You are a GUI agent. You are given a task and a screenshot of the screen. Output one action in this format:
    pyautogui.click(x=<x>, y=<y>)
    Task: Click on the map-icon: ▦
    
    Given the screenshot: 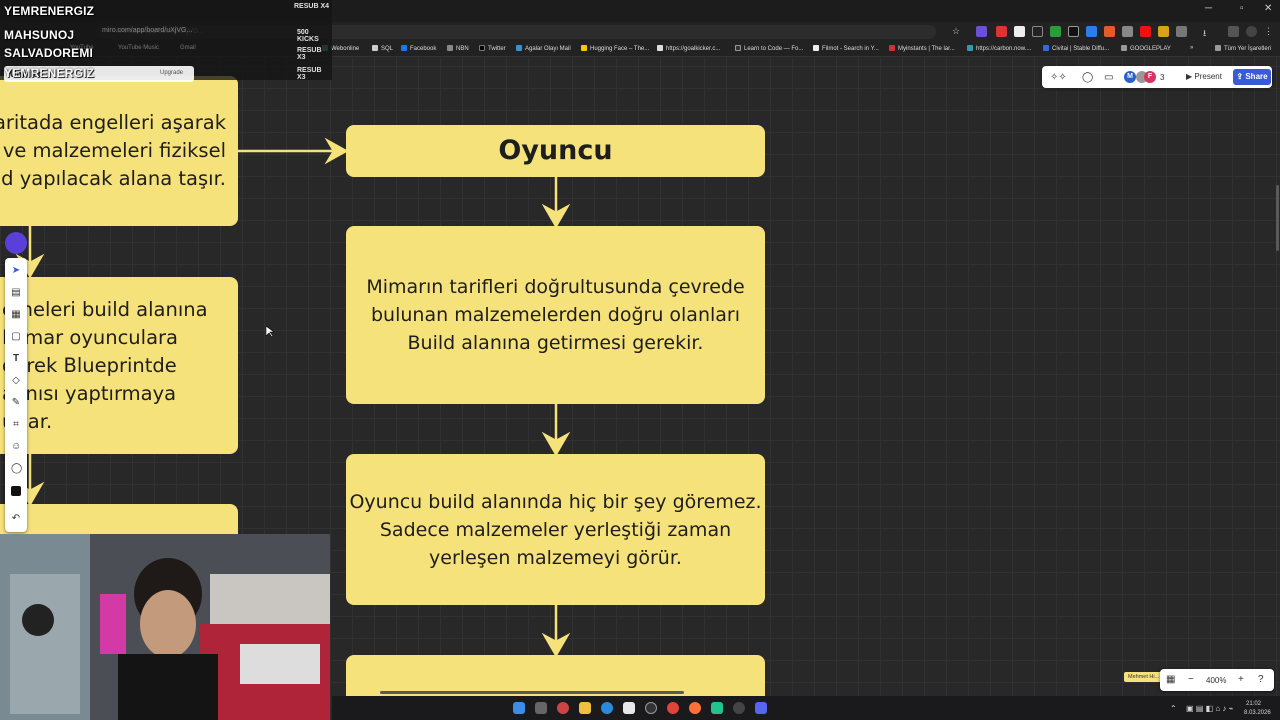 What is the action you would take?
    pyautogui.click(x=1170, y=679)
    